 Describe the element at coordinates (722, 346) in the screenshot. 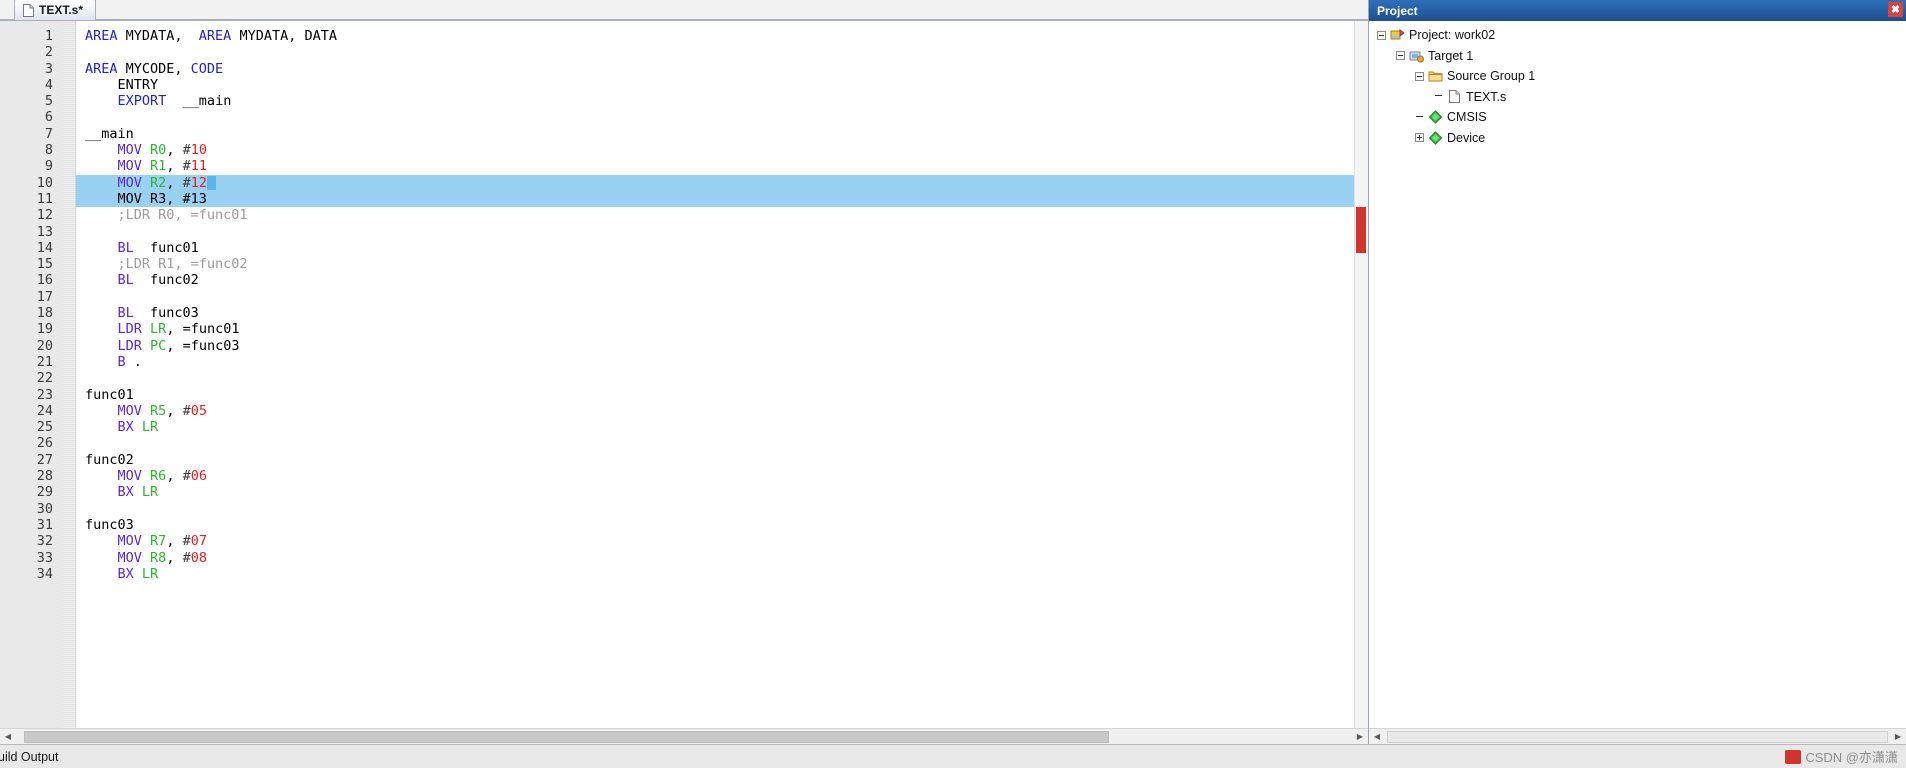

I see `code-line: LDR PC, =func03` at that location.